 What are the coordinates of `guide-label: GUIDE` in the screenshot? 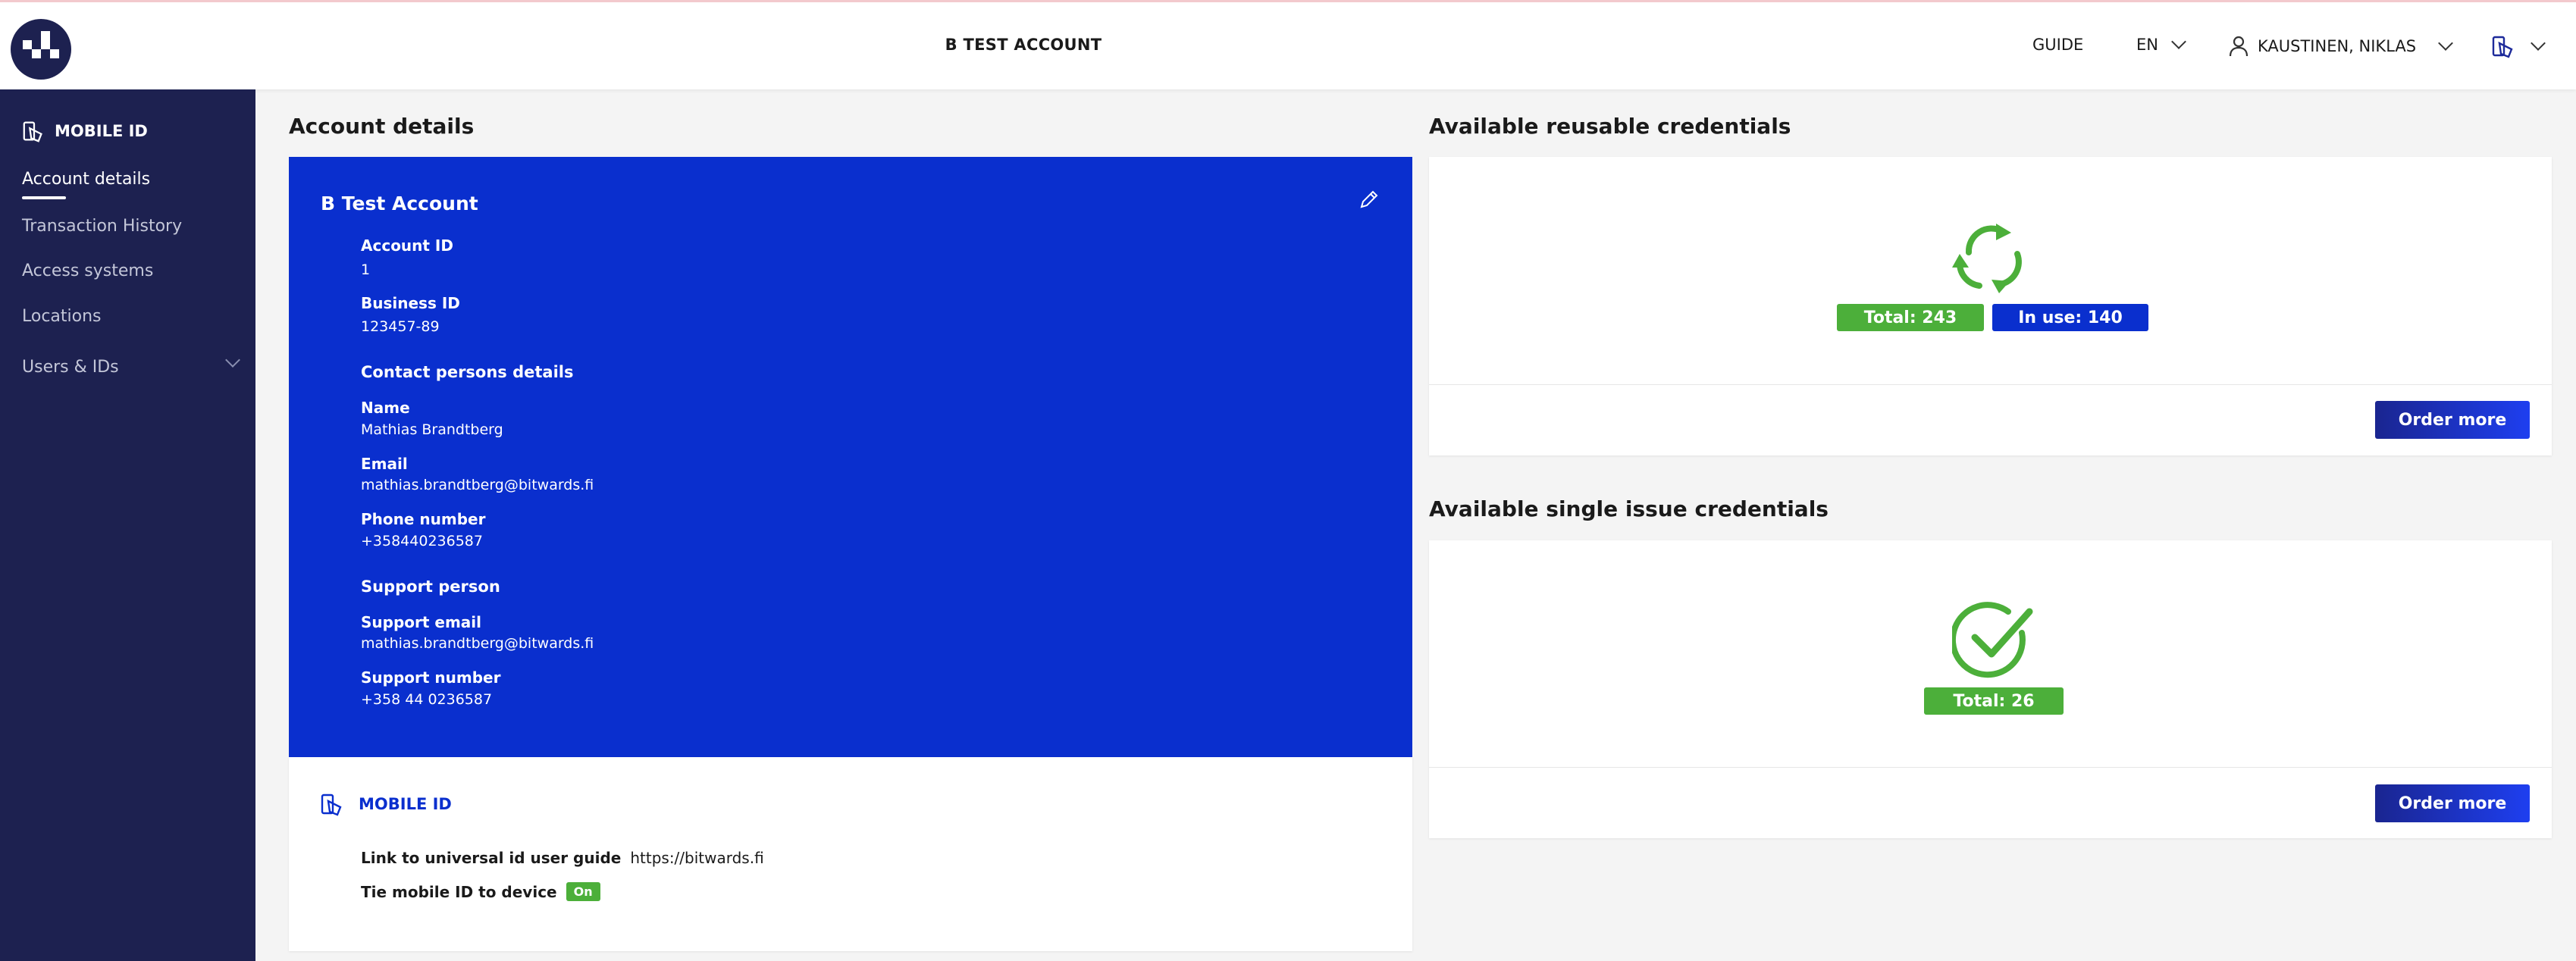 It's located at (2058, 45).